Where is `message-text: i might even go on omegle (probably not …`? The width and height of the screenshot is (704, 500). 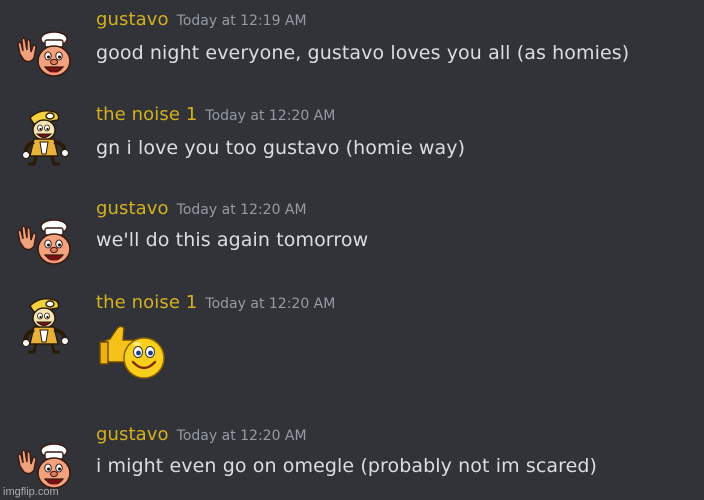
message-text: i might even go on omegle (probably not … is located at coordinates (347, 466).